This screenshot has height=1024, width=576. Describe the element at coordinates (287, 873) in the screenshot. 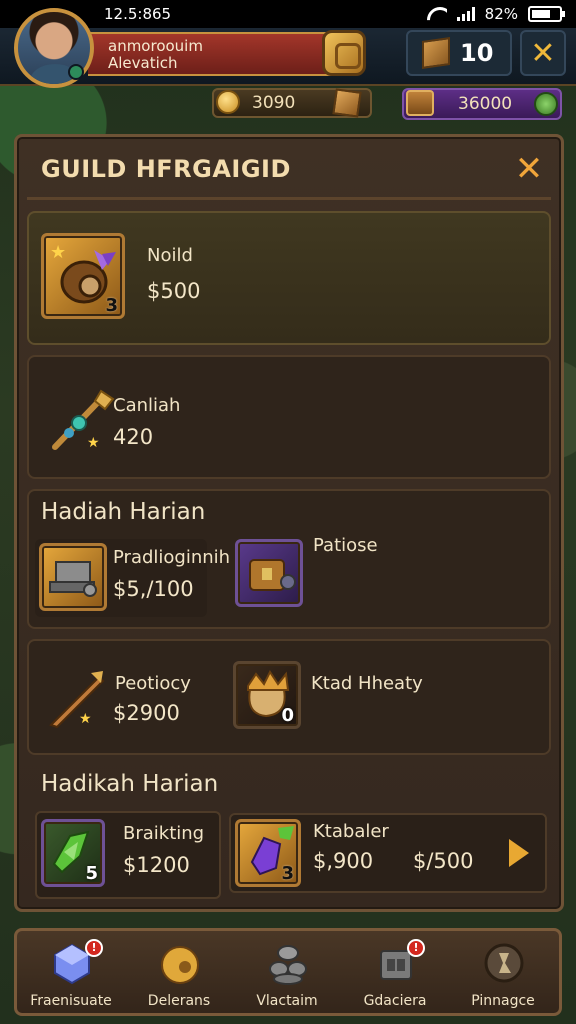

I see `gift-item-2-count: 3` at that location.